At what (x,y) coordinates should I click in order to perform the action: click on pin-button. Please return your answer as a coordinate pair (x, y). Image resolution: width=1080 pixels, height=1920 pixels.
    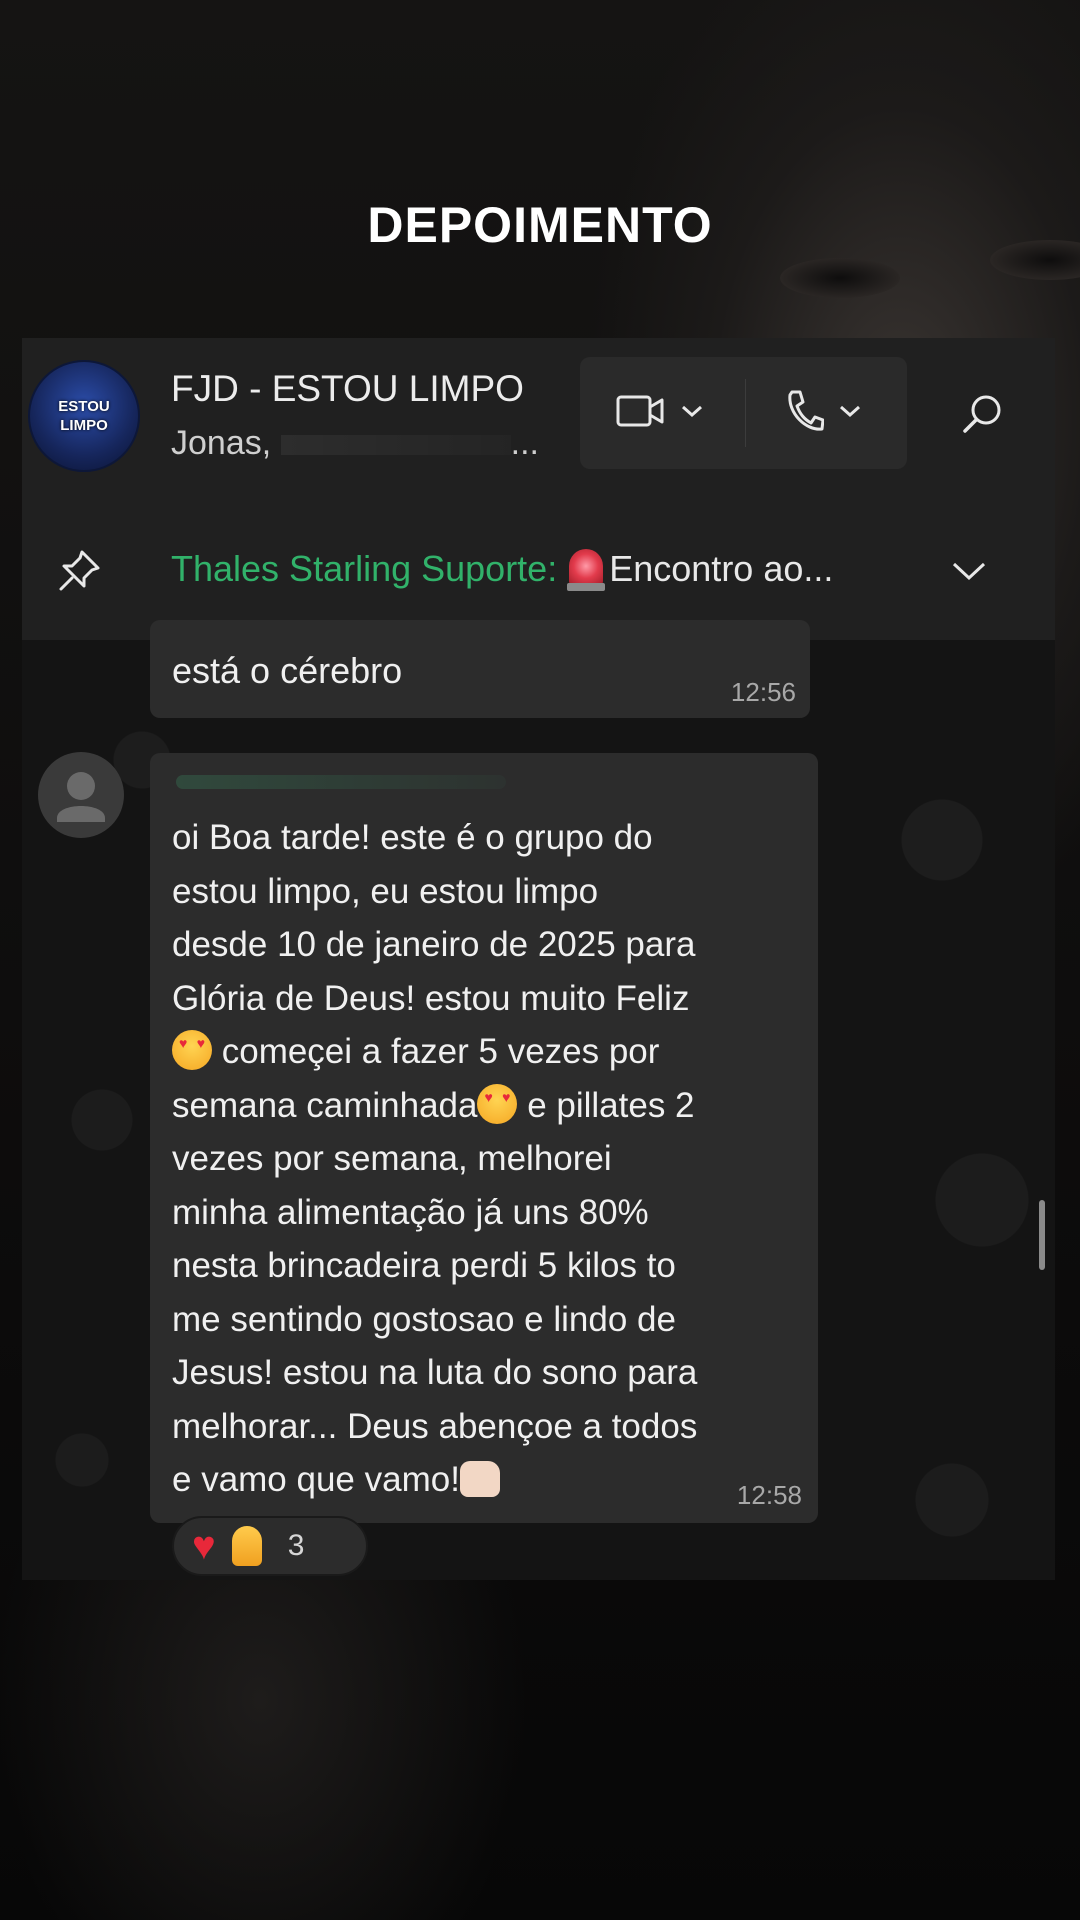
    Looking at the image, I should click on (80, 572).